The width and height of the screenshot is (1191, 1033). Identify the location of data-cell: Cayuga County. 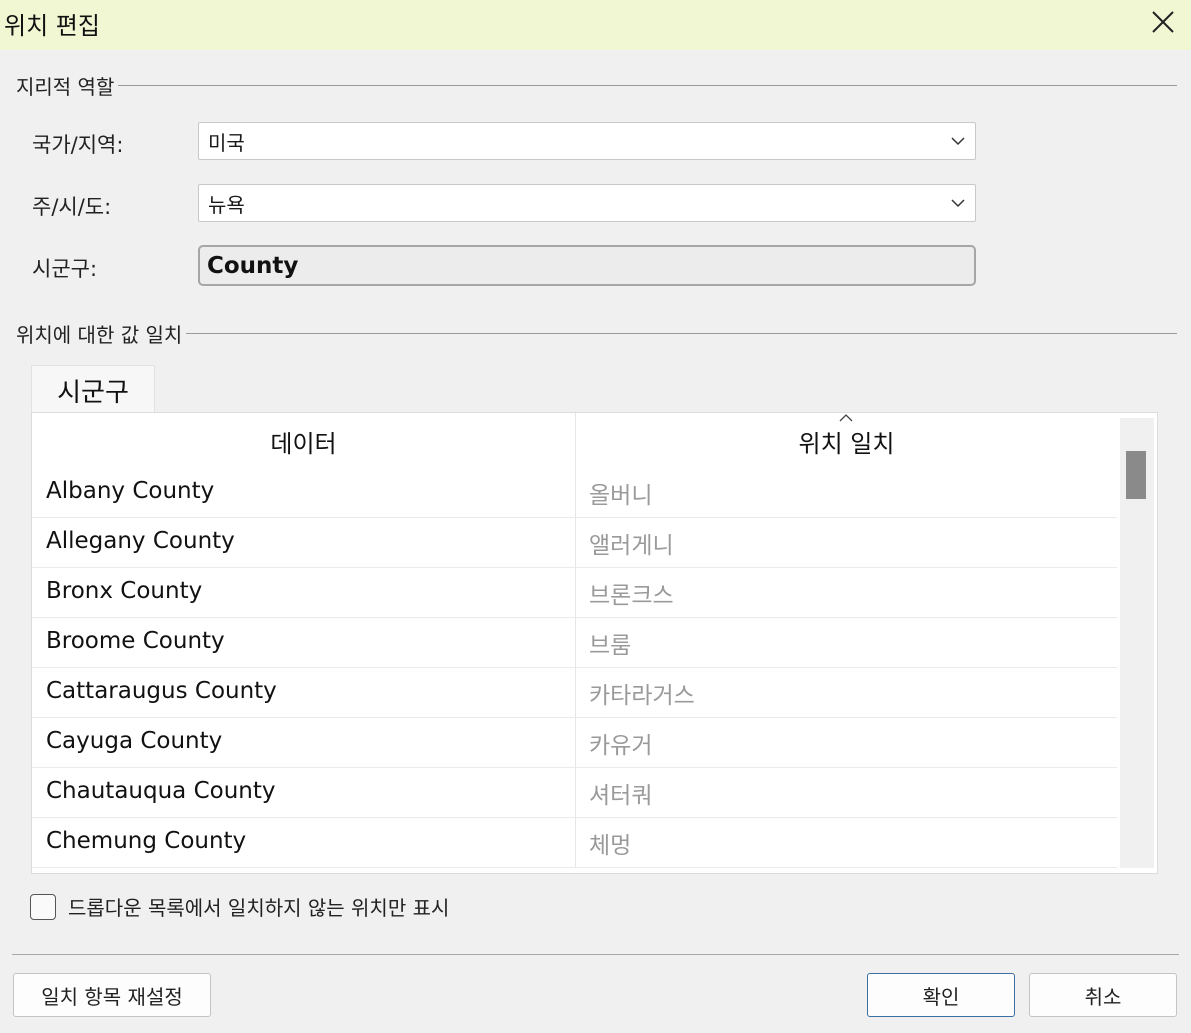
(134, 741).